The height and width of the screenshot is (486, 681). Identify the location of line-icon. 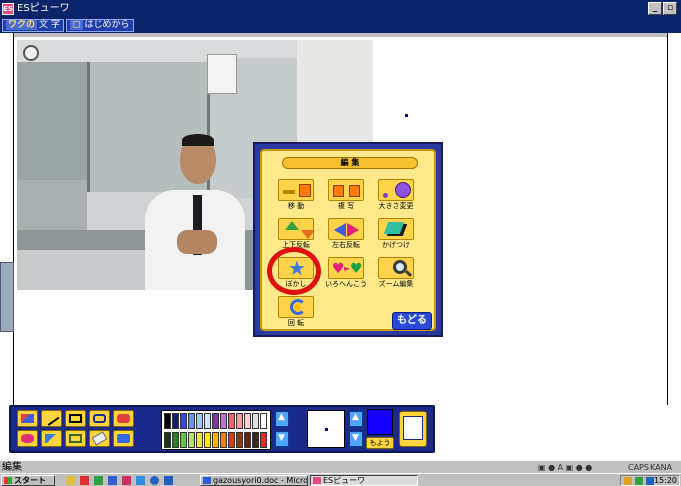
(51, 418).